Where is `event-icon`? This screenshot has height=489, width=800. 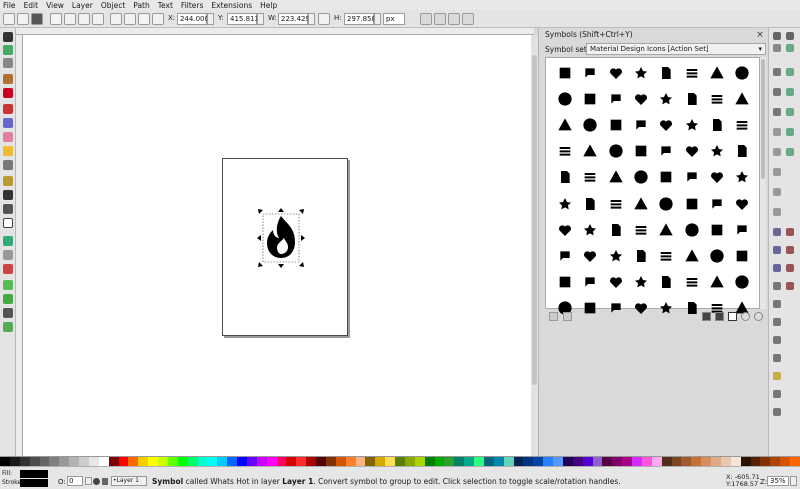 event-icon is located at coordinates (666, 177).